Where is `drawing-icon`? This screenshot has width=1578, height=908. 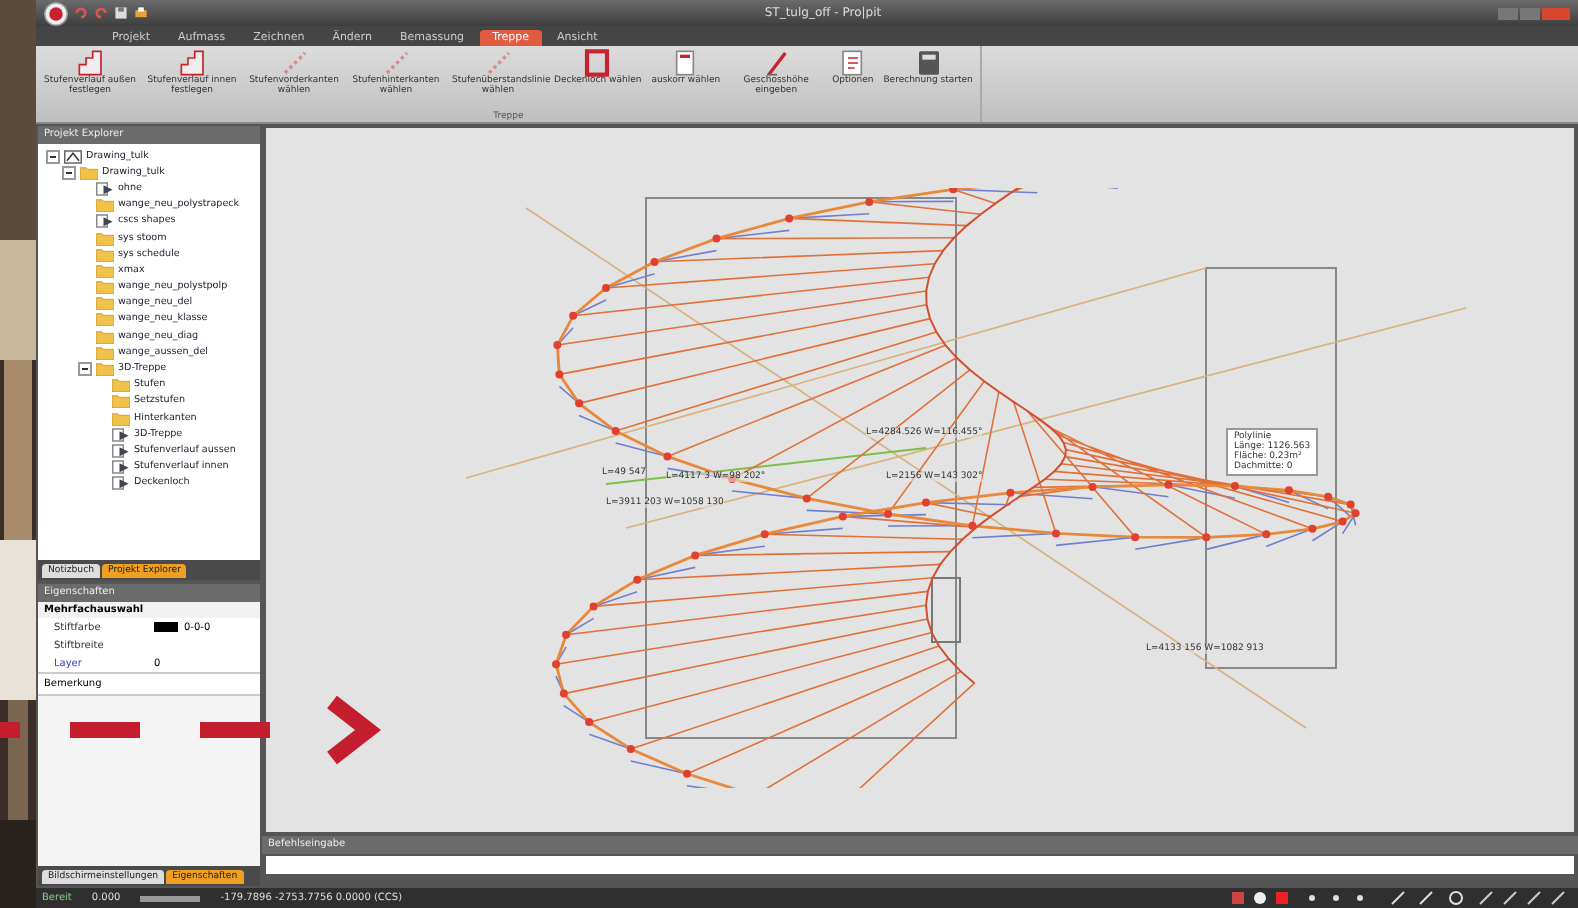
drawing-icon is located at coordinates (73, 156).